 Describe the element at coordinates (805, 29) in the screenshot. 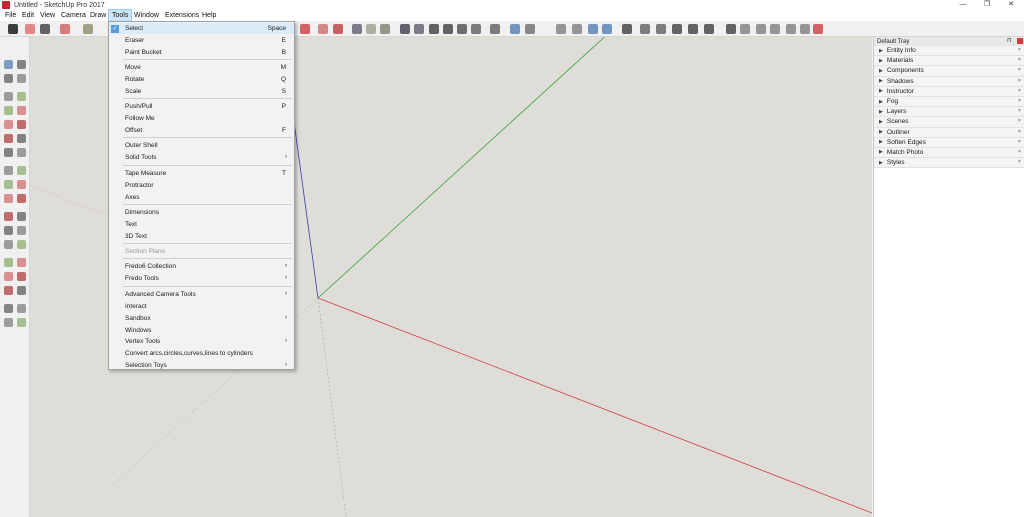

I see `section-icon` at that location.